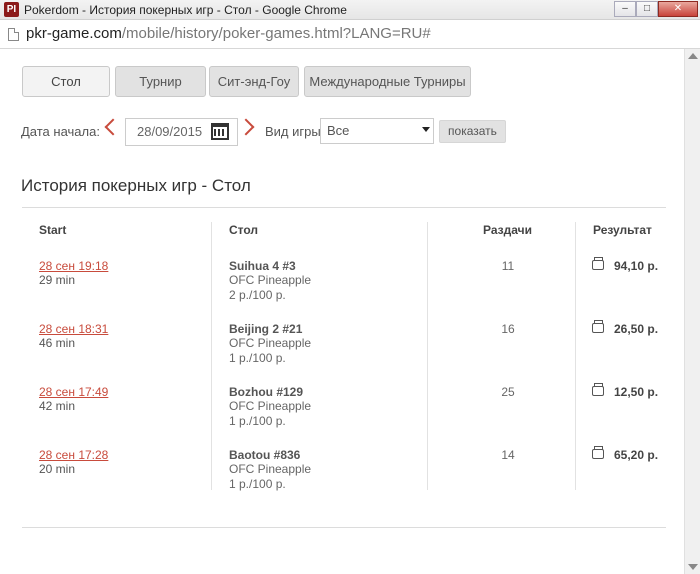 Image resolution: width=700 pixels, height=574 pixels. I want to click on game-result: 94,10 р., so click(636, 266).